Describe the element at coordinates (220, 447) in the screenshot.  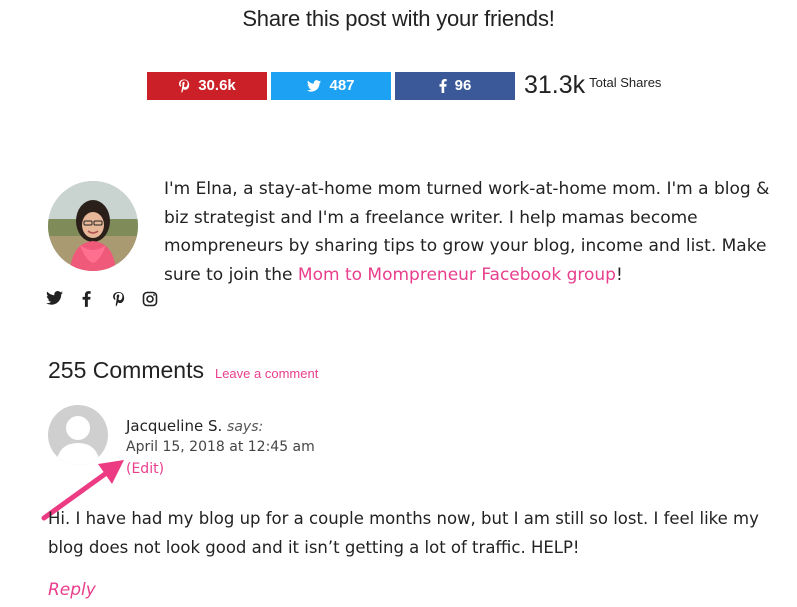
I see `comment-date-link: April 15, 2018 at 12:45 am` at that location.